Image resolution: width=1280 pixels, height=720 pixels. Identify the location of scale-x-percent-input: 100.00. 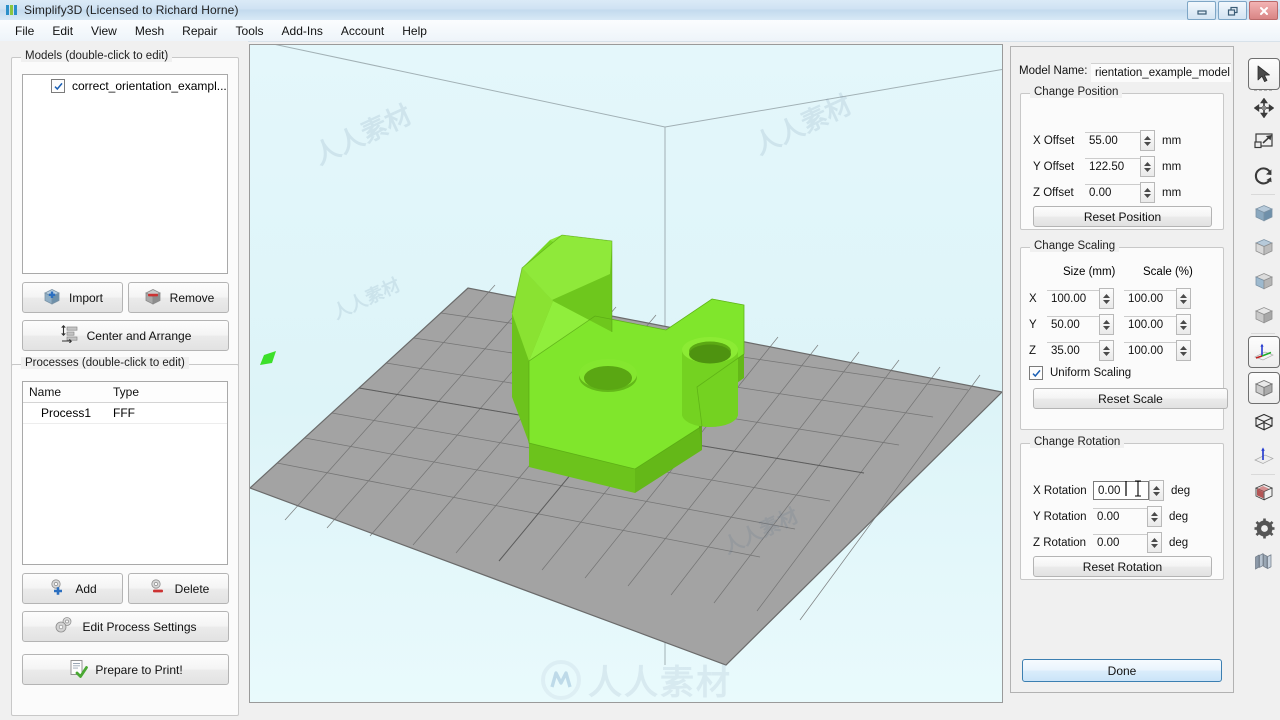
(1150, 298).